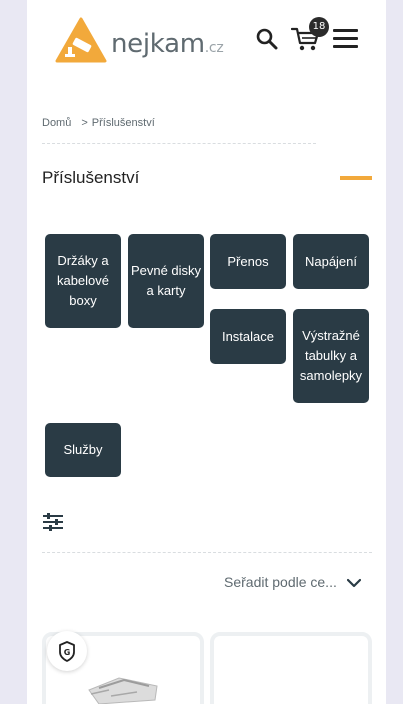  What do you see at coordinates (158, 44) in the screenshot?
I see `logo-text: nejkam` at bounding box center [158, 44].